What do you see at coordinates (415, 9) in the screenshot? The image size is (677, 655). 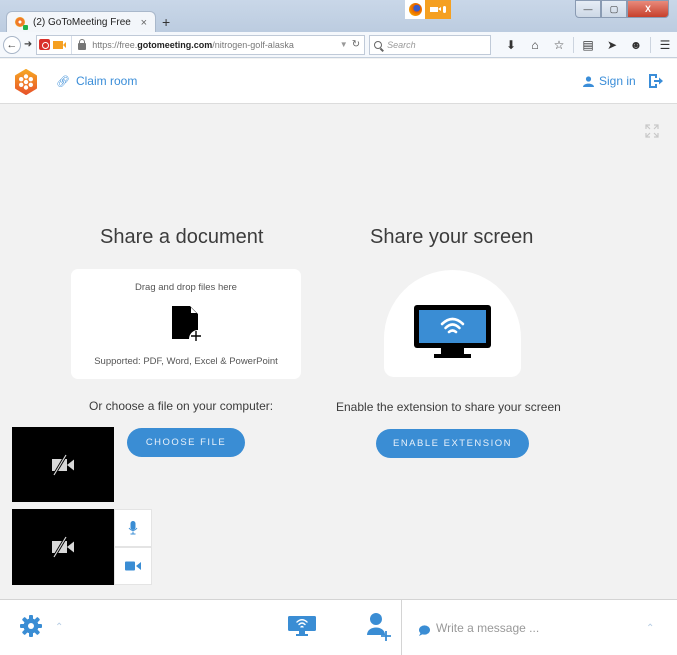 I see `firefox-icon` at bounding box center [415, 9].